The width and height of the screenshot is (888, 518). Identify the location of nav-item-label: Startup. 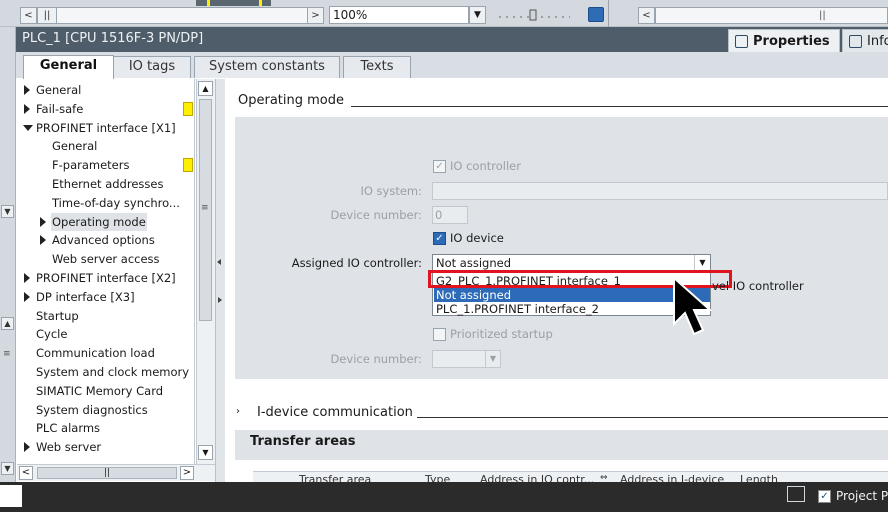
(57, 315).